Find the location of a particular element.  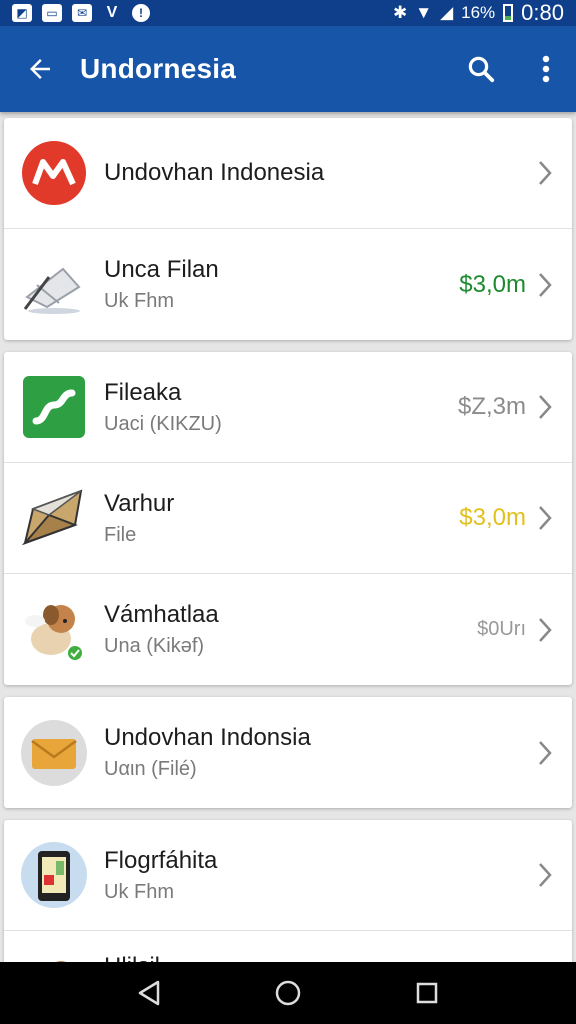

nav-recents-button is located at coordinates (427, 993).